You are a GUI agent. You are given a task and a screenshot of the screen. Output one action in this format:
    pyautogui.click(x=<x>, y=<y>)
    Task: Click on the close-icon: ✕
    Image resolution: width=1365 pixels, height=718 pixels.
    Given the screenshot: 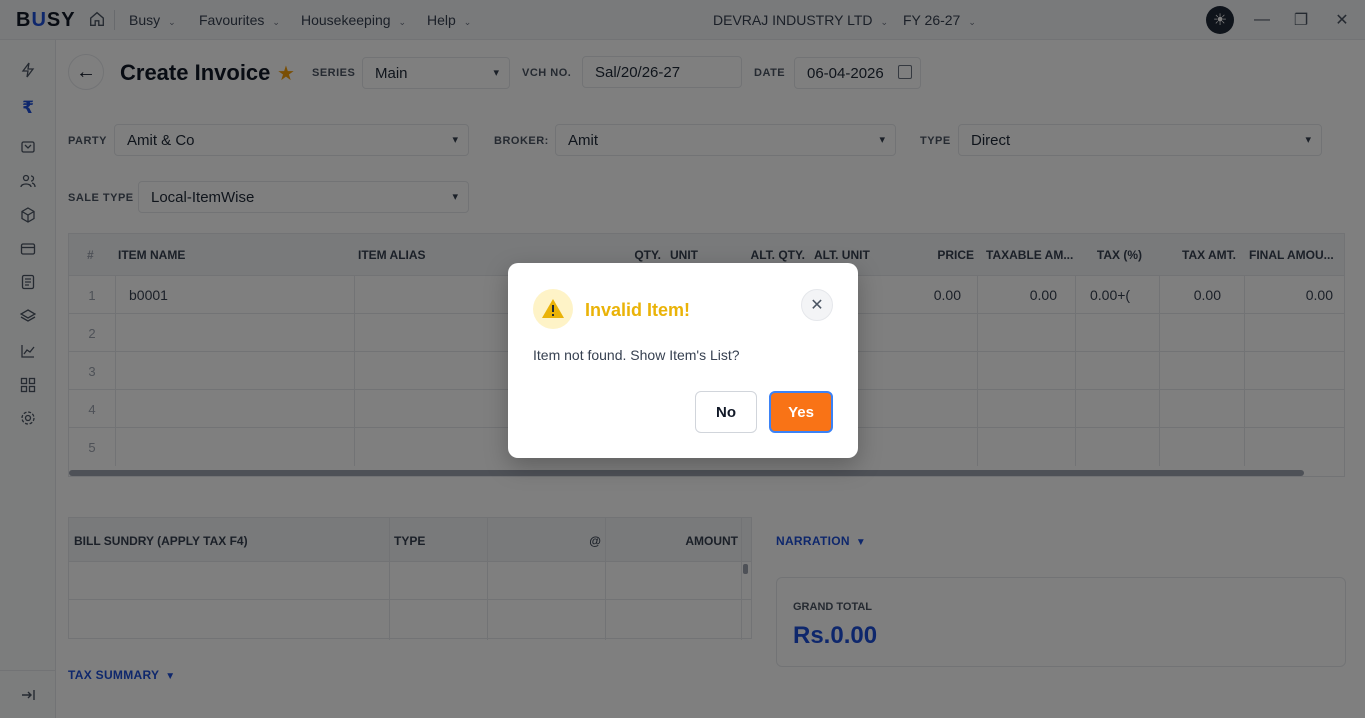 What is the action you would take?
    pyautogui.click(x=817, y=305)
    